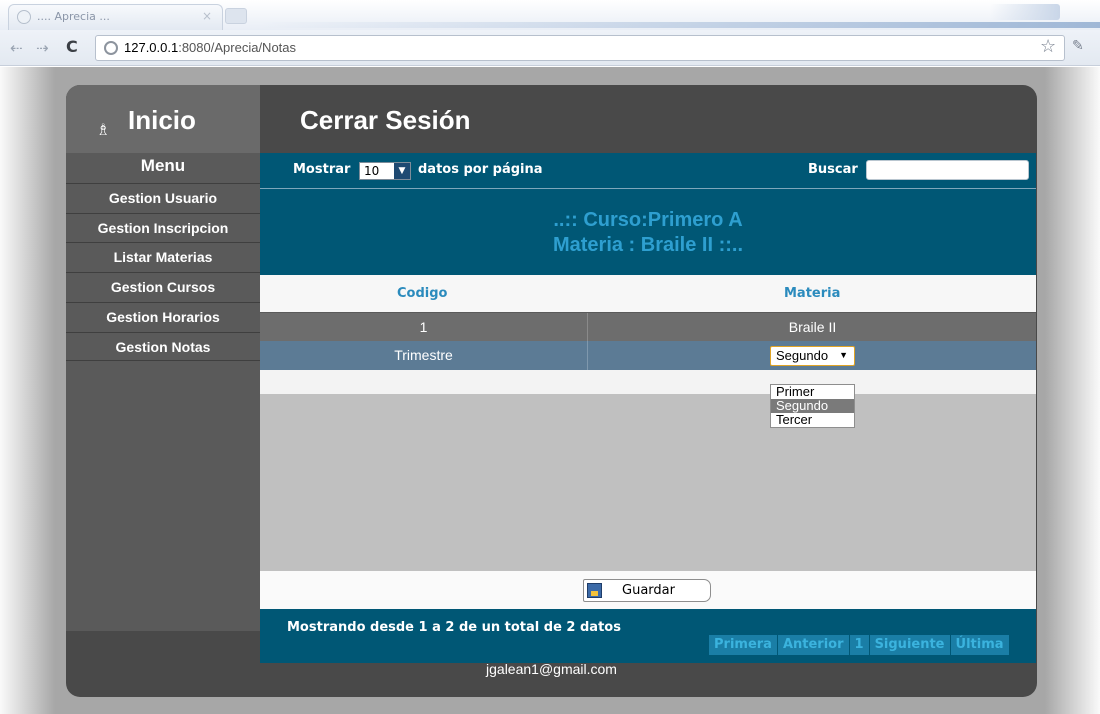 This screenshot has height=714, width=1100. What do you see at coordinates (813, 645) in the screenshot?
I see `pager-previous-button: Anterior` at bounding box center [813, 645].